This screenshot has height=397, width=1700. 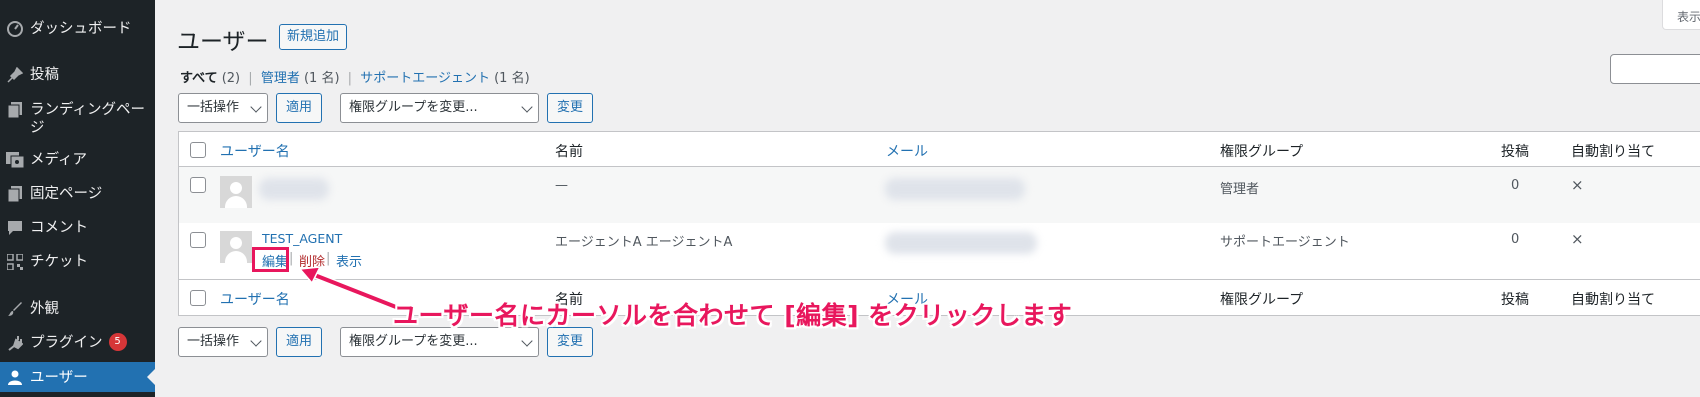 What do you see at coordinates (907, 151) in the screenshot?
I see `column-email: メール` at bounding box center [907, 151].